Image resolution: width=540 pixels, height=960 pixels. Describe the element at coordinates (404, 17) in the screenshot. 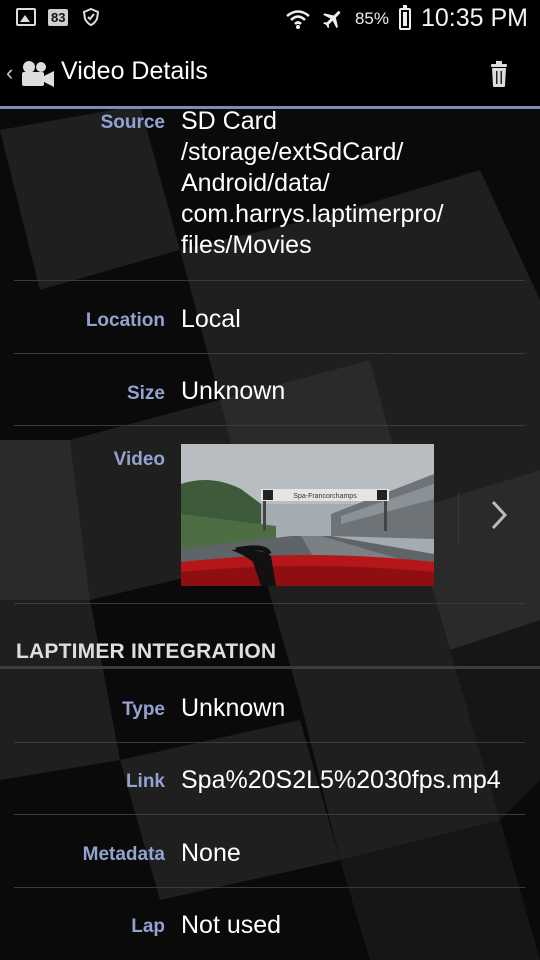

I see `battery-icon` at that location.